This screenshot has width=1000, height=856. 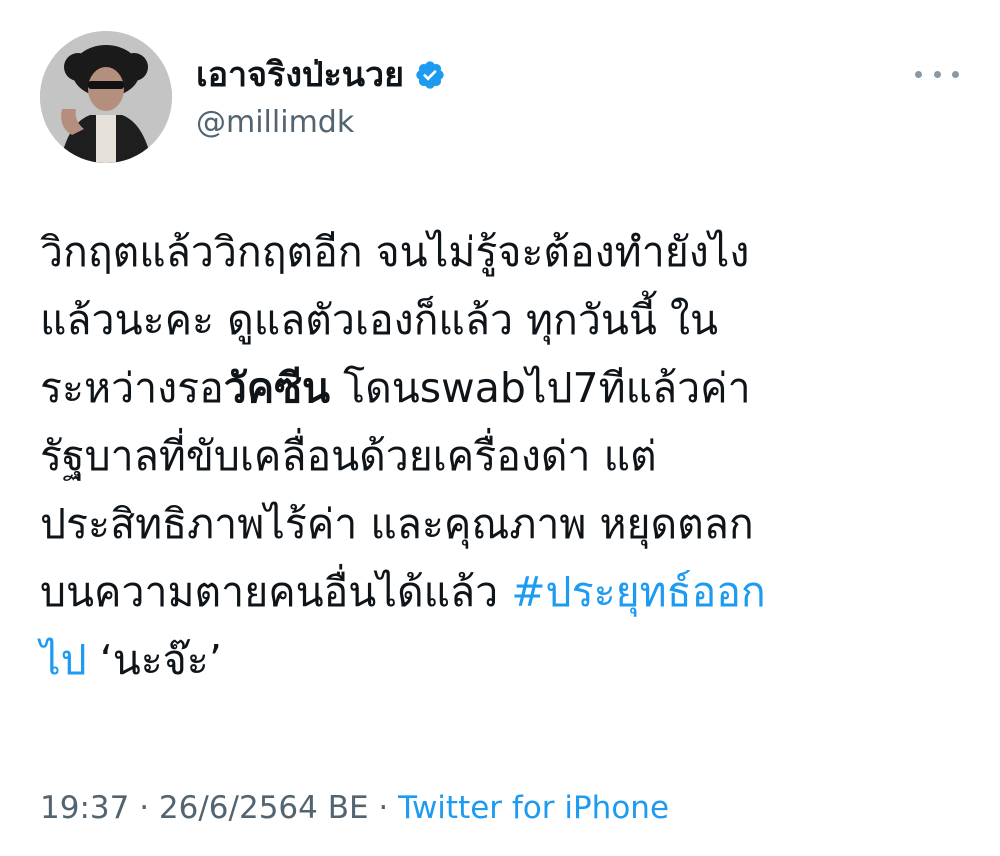 I want to click on author-handle: @millimdk, so click(x=275, y=123).